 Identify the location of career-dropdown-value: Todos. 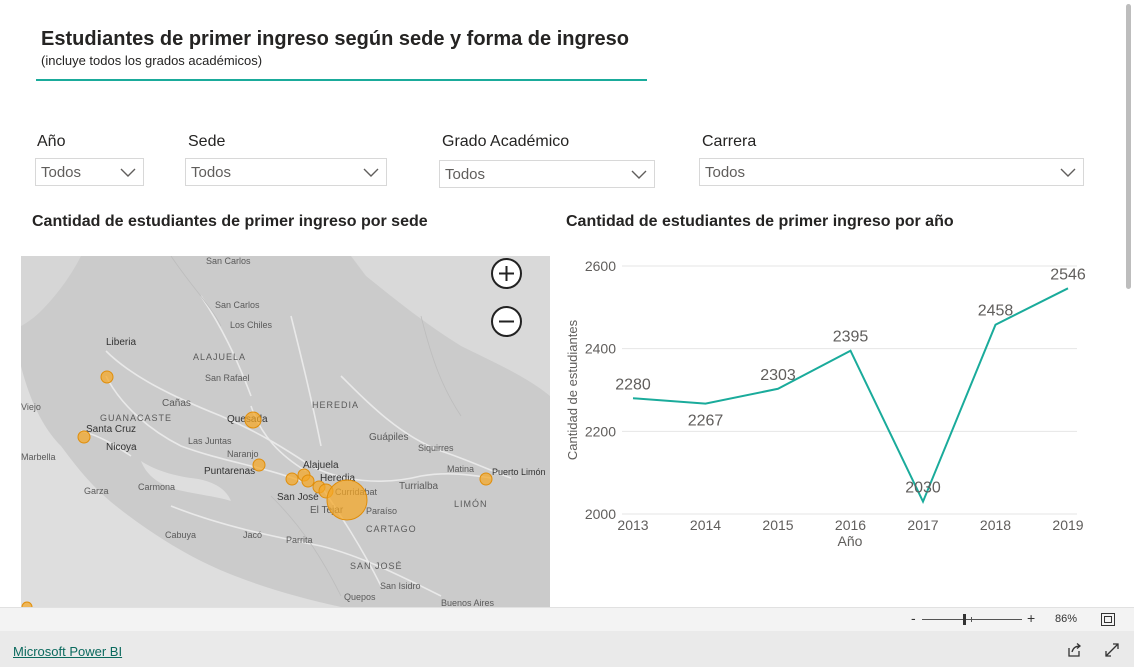
(725, 172).